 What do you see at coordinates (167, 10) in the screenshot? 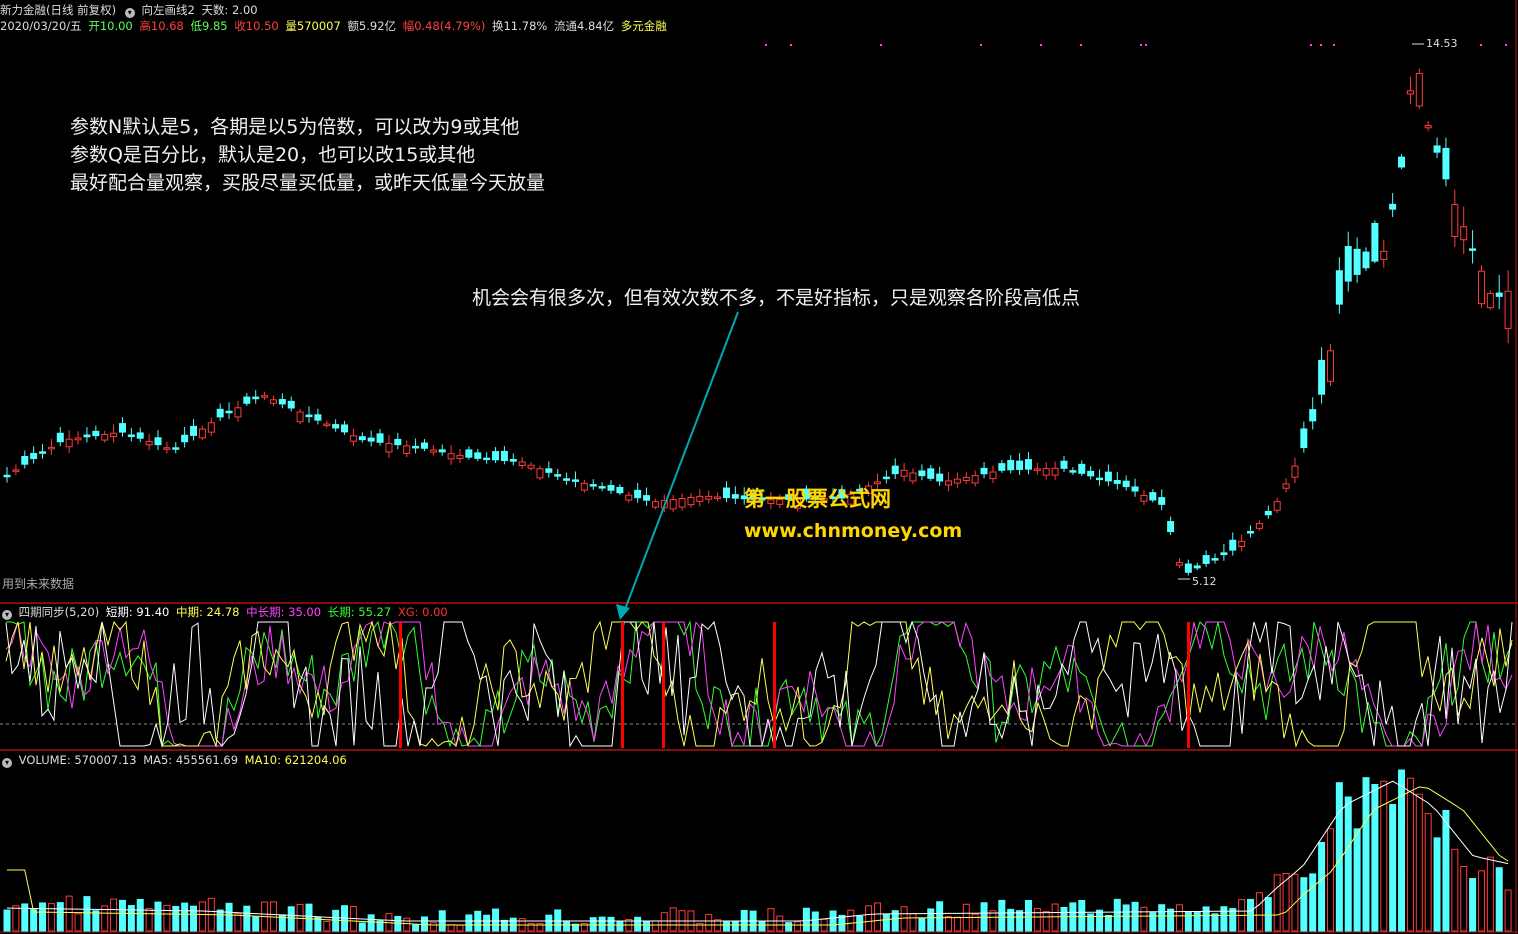
I see `formula-name: 向左画线2` at bounding box center [167, 10].